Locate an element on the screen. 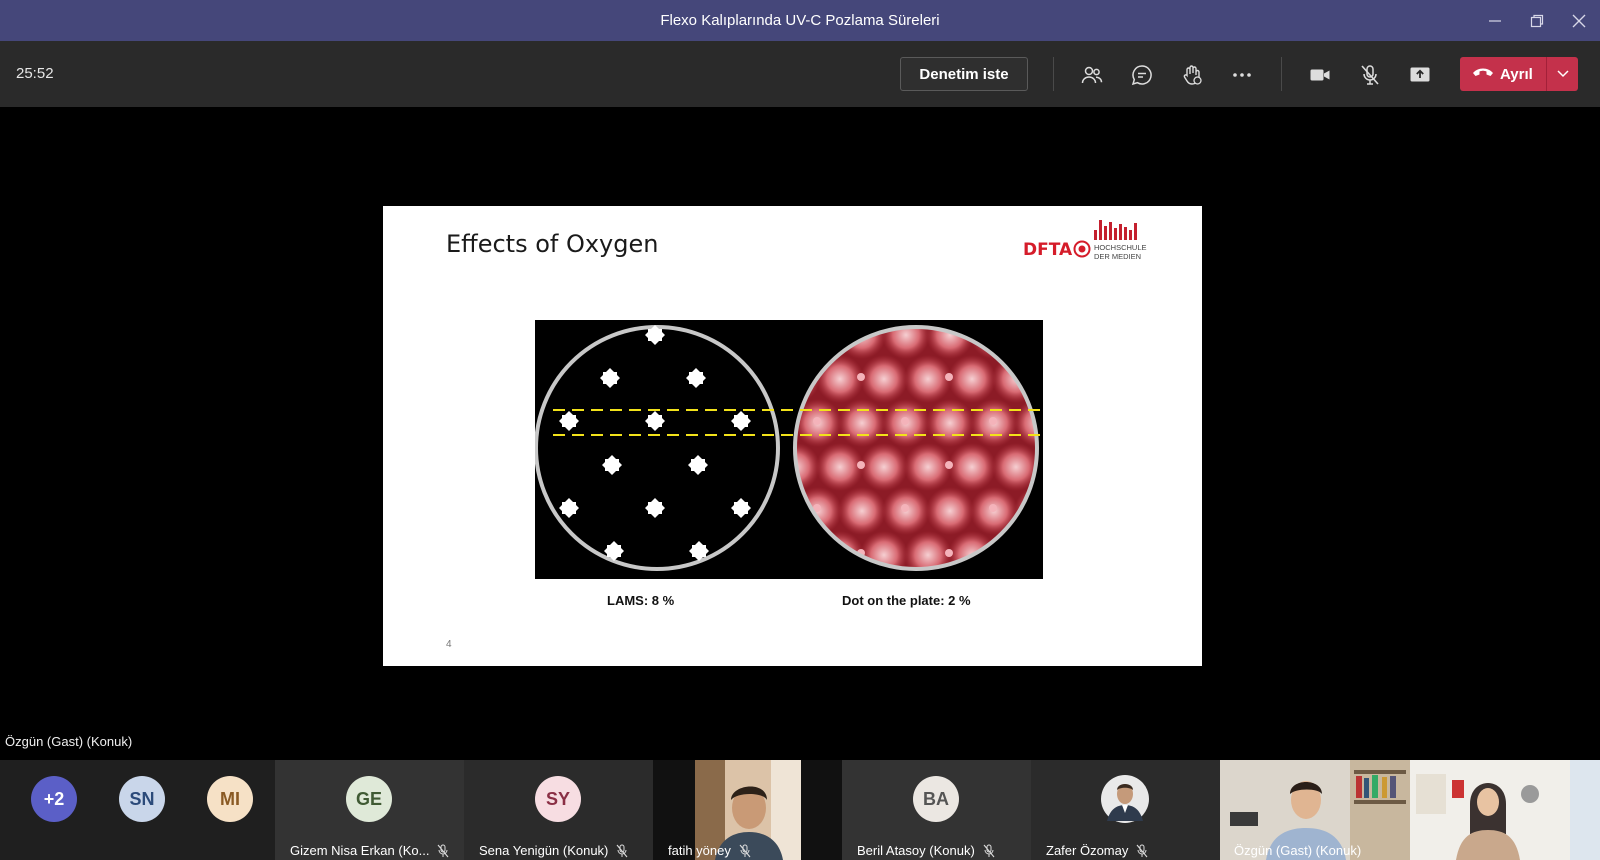 This screenshot has height=860, width=1600. hang-up-icon is located at coordinates (1483, 74).